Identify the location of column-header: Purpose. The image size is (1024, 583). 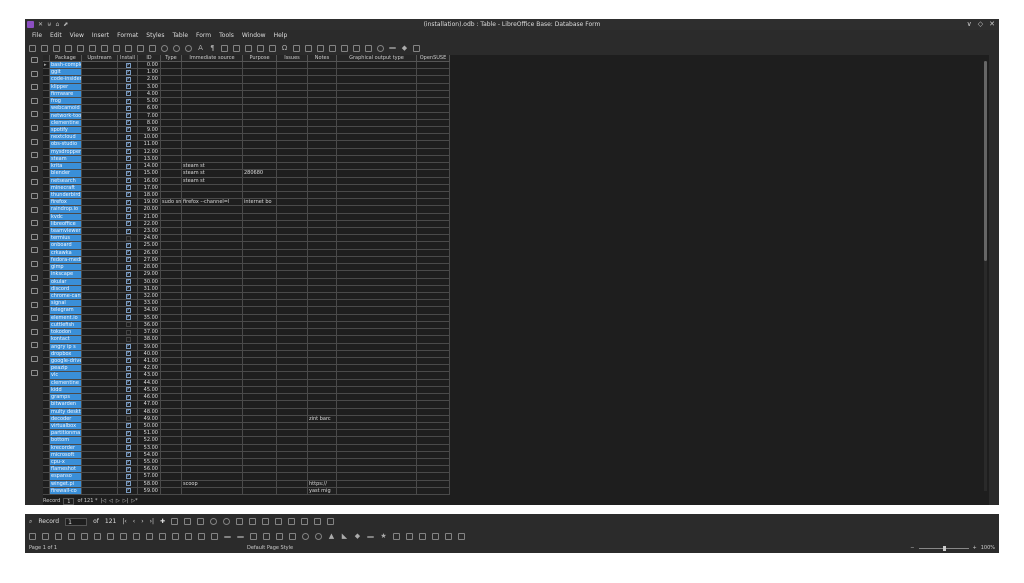
(260, 58).